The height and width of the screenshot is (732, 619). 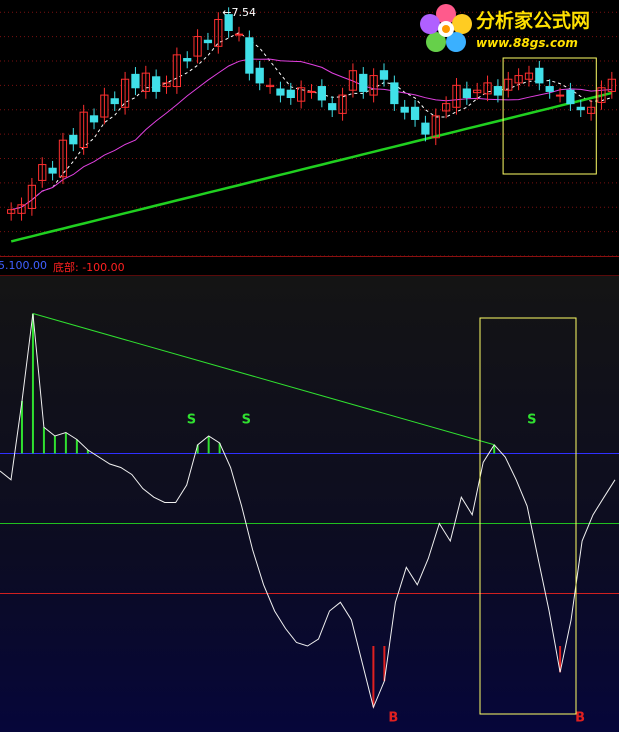 I want to click on logo-url: www.88gs.com, so click(x=527, y=43).